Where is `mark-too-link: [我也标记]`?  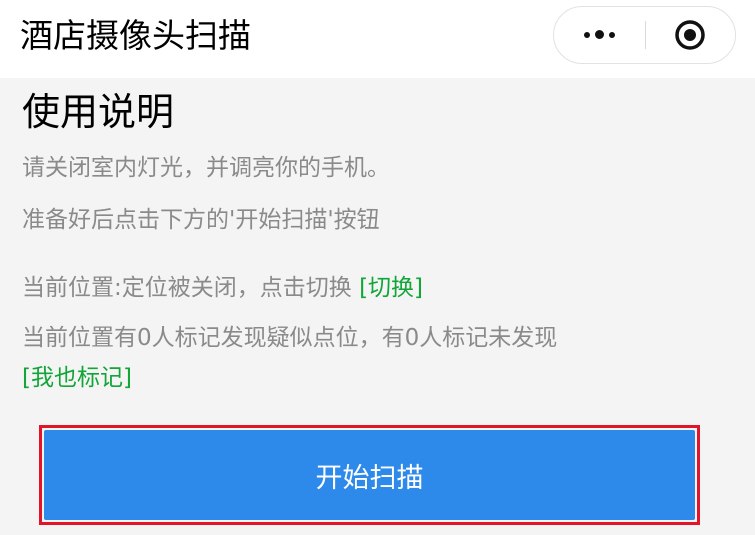 mark-too-link: [我也标记] is located at coordinates (77, 378).